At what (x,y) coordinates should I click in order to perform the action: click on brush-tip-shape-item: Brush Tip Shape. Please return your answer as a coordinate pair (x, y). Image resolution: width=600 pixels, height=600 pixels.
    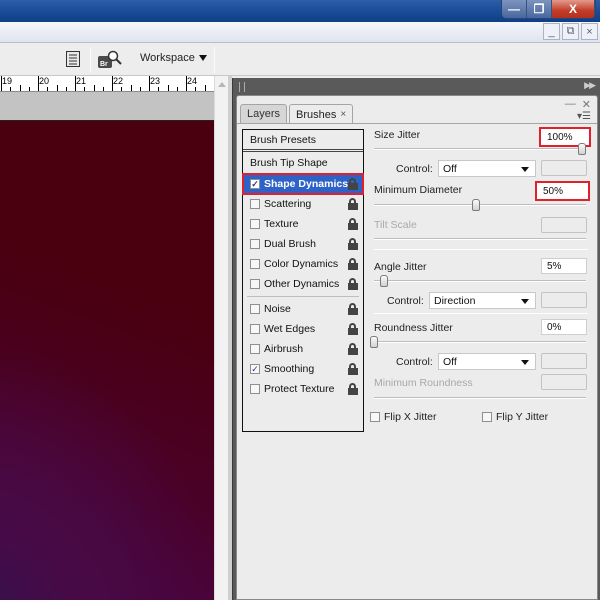
    Looking at the image, I should click on (303, 163).